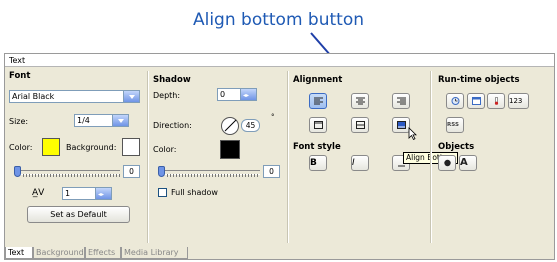 Image resolution: width=557 pixels, height=262 pixels. What do you see at coordinates (318, 163) in the screenshot?
I see `bold-button: B` at bounding box center [318, 163].